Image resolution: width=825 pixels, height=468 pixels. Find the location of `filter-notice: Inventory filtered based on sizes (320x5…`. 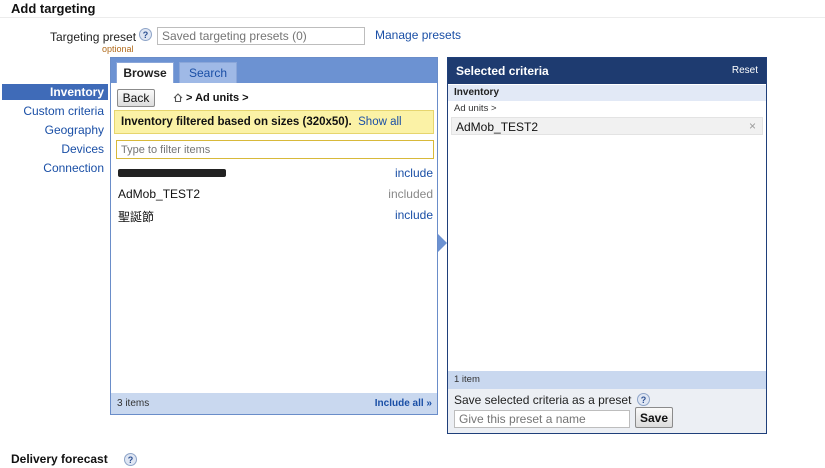

filter-notice: Inventory filtered based on sizes (320x5… is located at coordinates (274, 122).